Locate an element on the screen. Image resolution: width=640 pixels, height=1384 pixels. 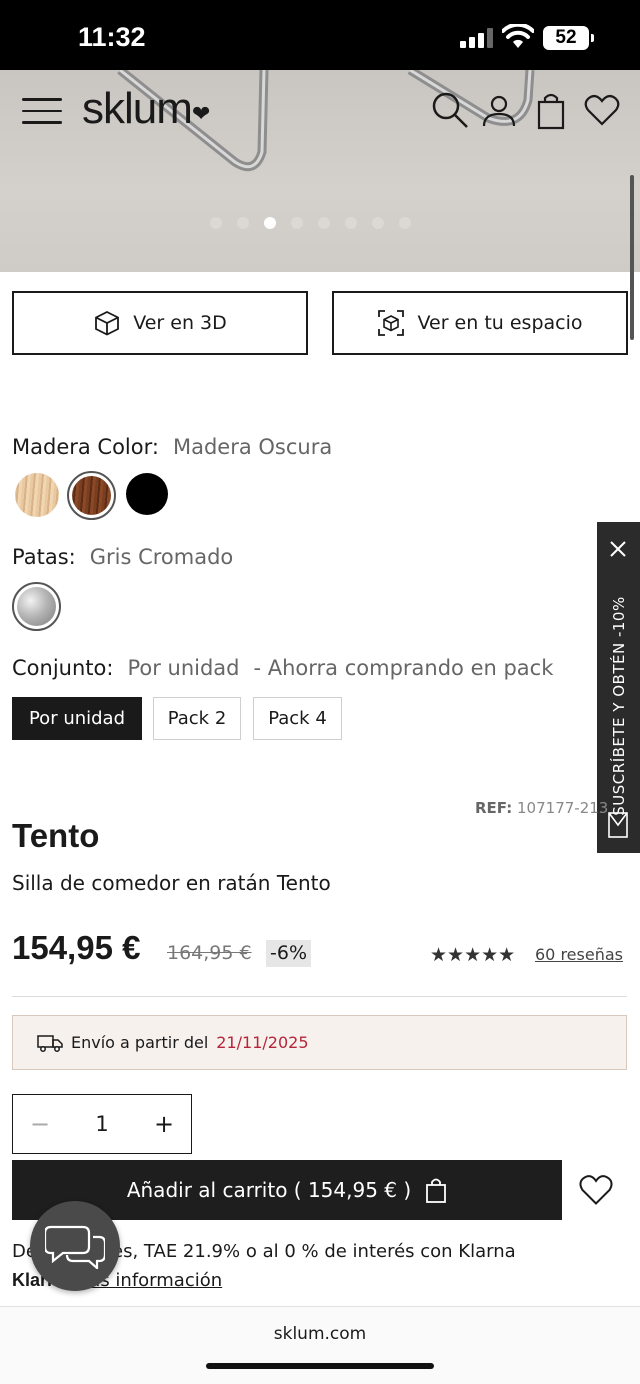
rating-stars: ★★★★★ is located at coordinates (473, 955).